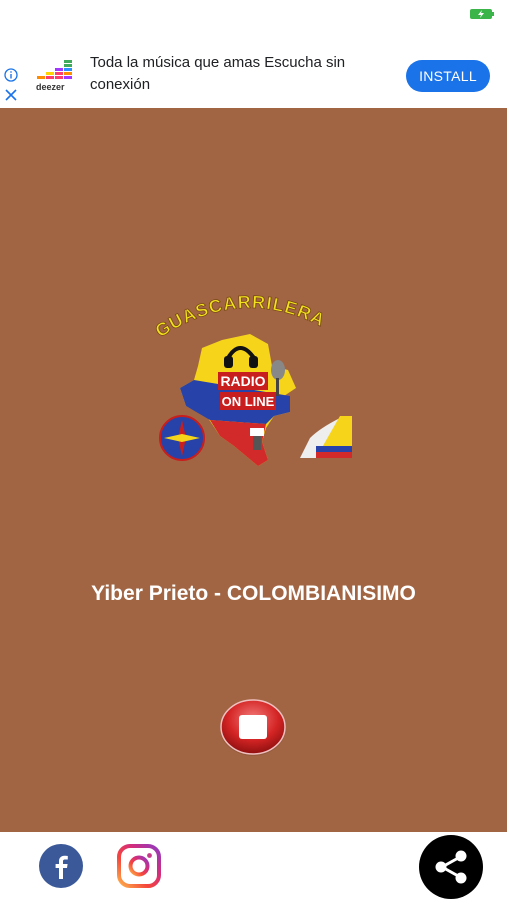 This screenshot has height=900, width=507. What do you see at coordinates (451, 867) in the screenshot?
I see `share-icon` at bounding box center [451, 867].